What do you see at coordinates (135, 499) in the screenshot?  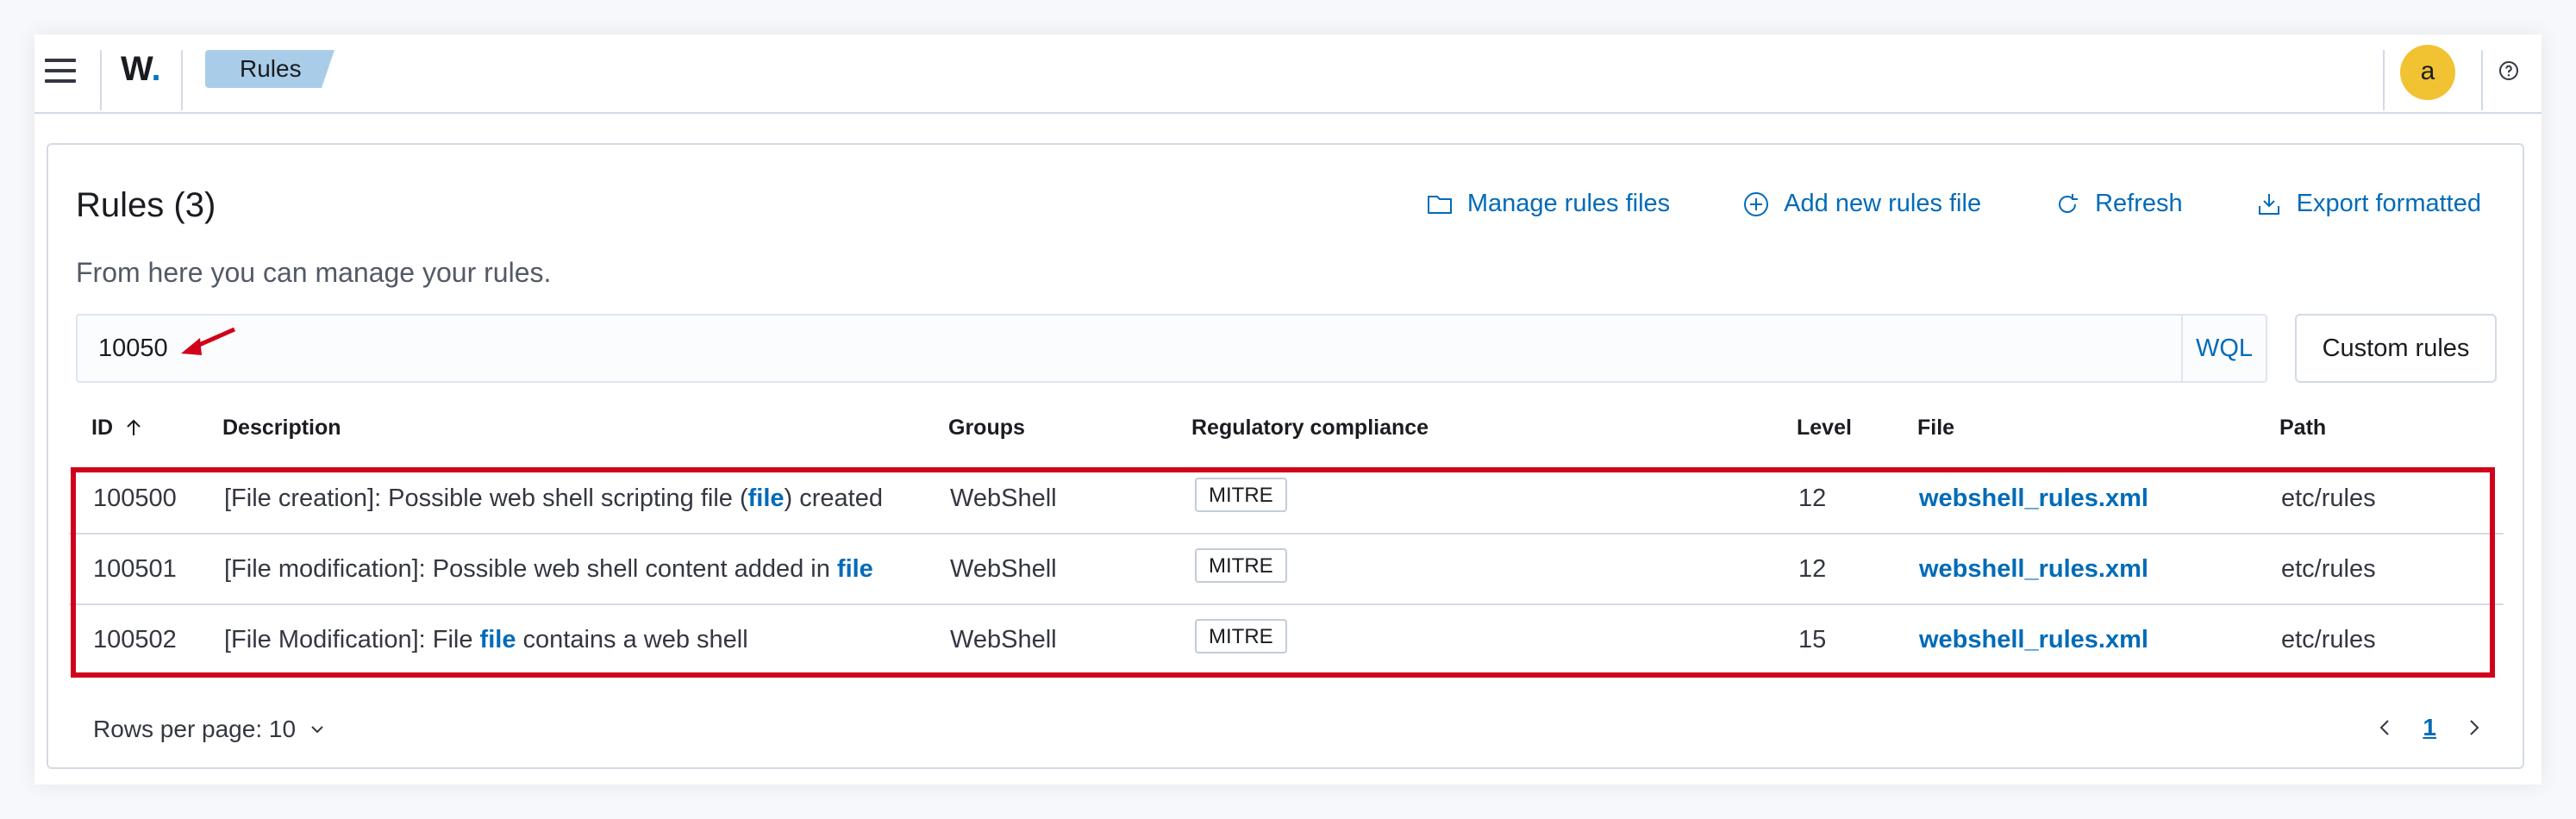 I see `rule-id: 100500` at bounding box center [135, 499].